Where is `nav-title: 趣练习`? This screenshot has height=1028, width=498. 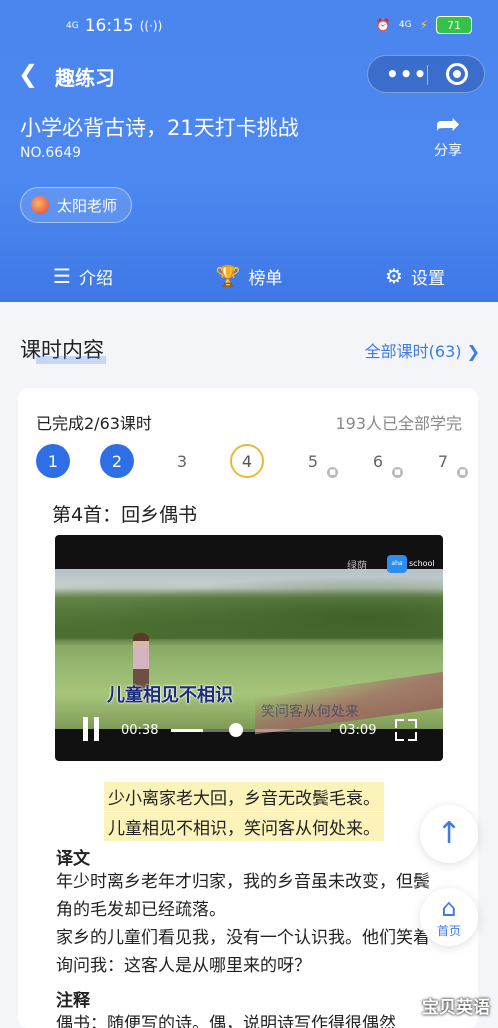
nav-title: 趣练习 is located at coordinates (85, 78).